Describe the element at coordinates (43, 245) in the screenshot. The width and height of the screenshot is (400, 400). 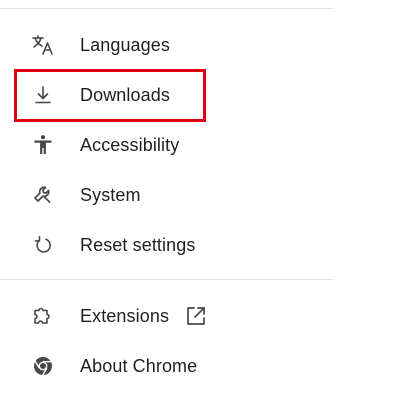
I see `reset-icon` at that location.